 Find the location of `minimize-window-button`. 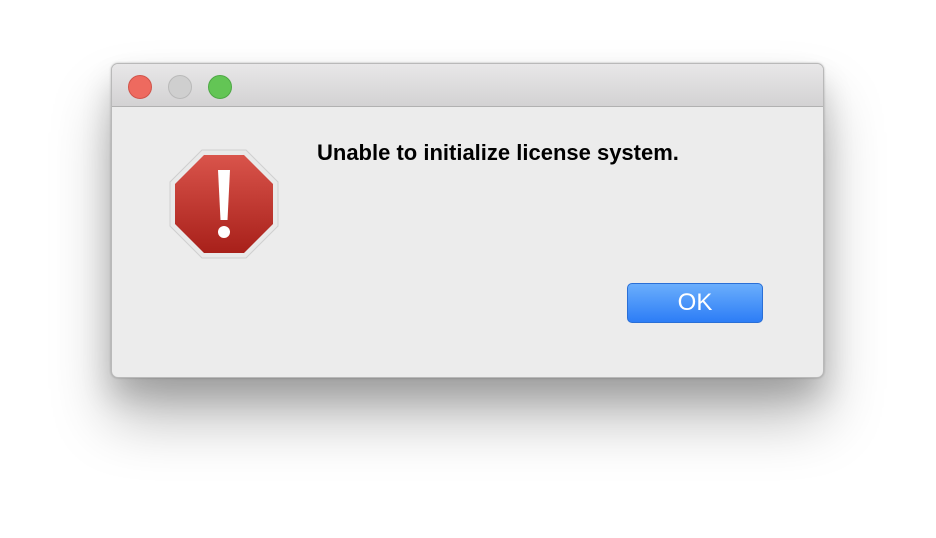

minimize-window-button is located at coordinates (180, 87).